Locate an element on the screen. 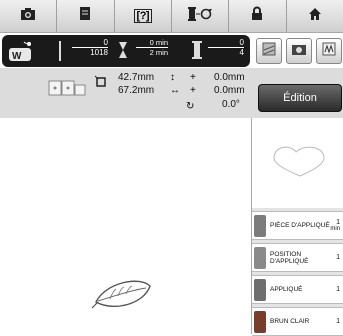  time-current: 0 min is located at coordinates (152, 43).